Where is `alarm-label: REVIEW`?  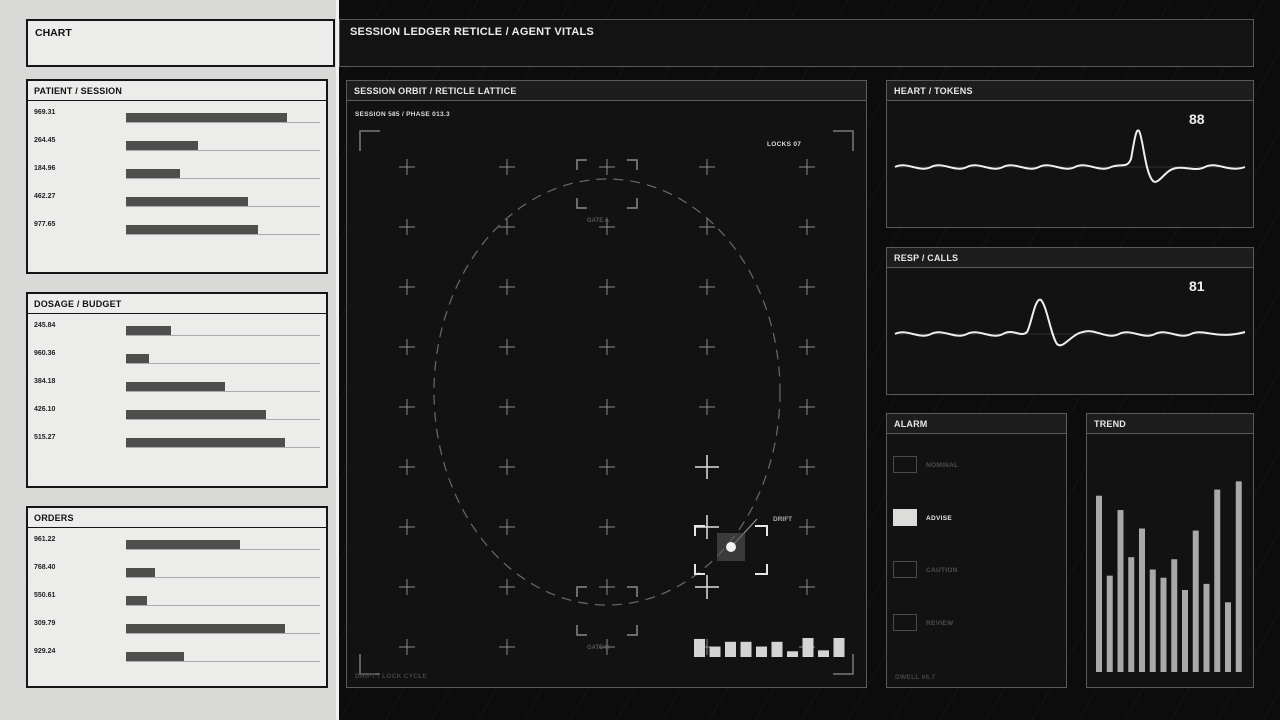 alarm-label: REVIEW is located at coordinates (940, 623).